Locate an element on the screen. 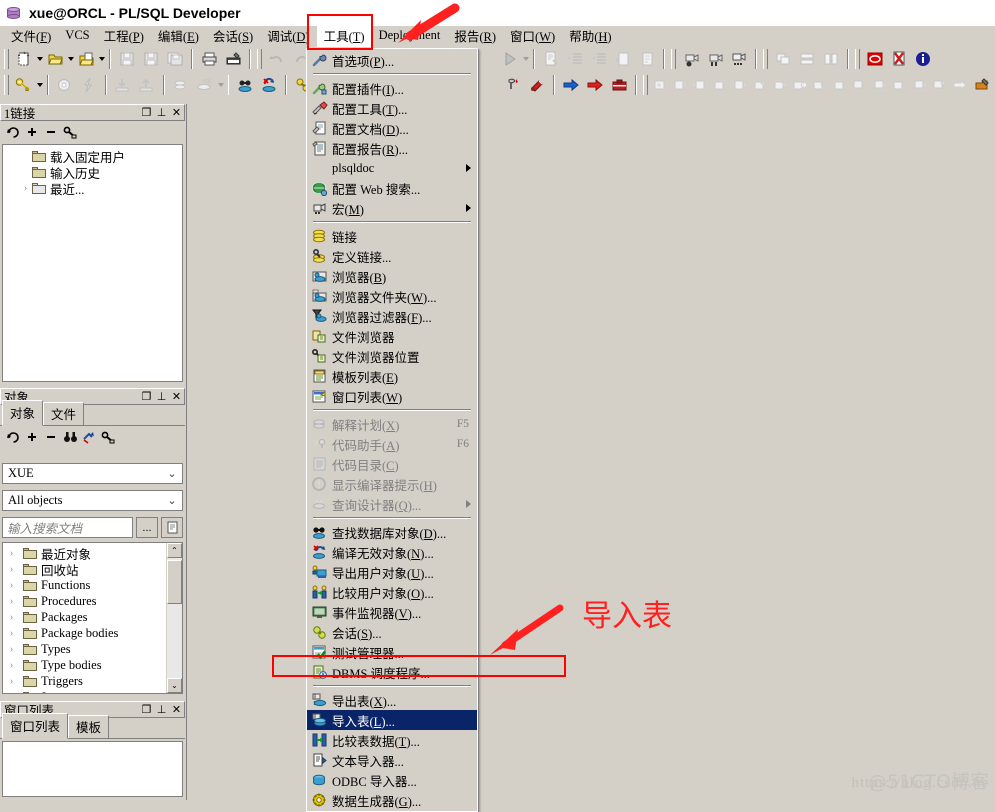 This screenshot has height=812, width=995. deploy-toolbox-button is located at coordinates (619, 85).